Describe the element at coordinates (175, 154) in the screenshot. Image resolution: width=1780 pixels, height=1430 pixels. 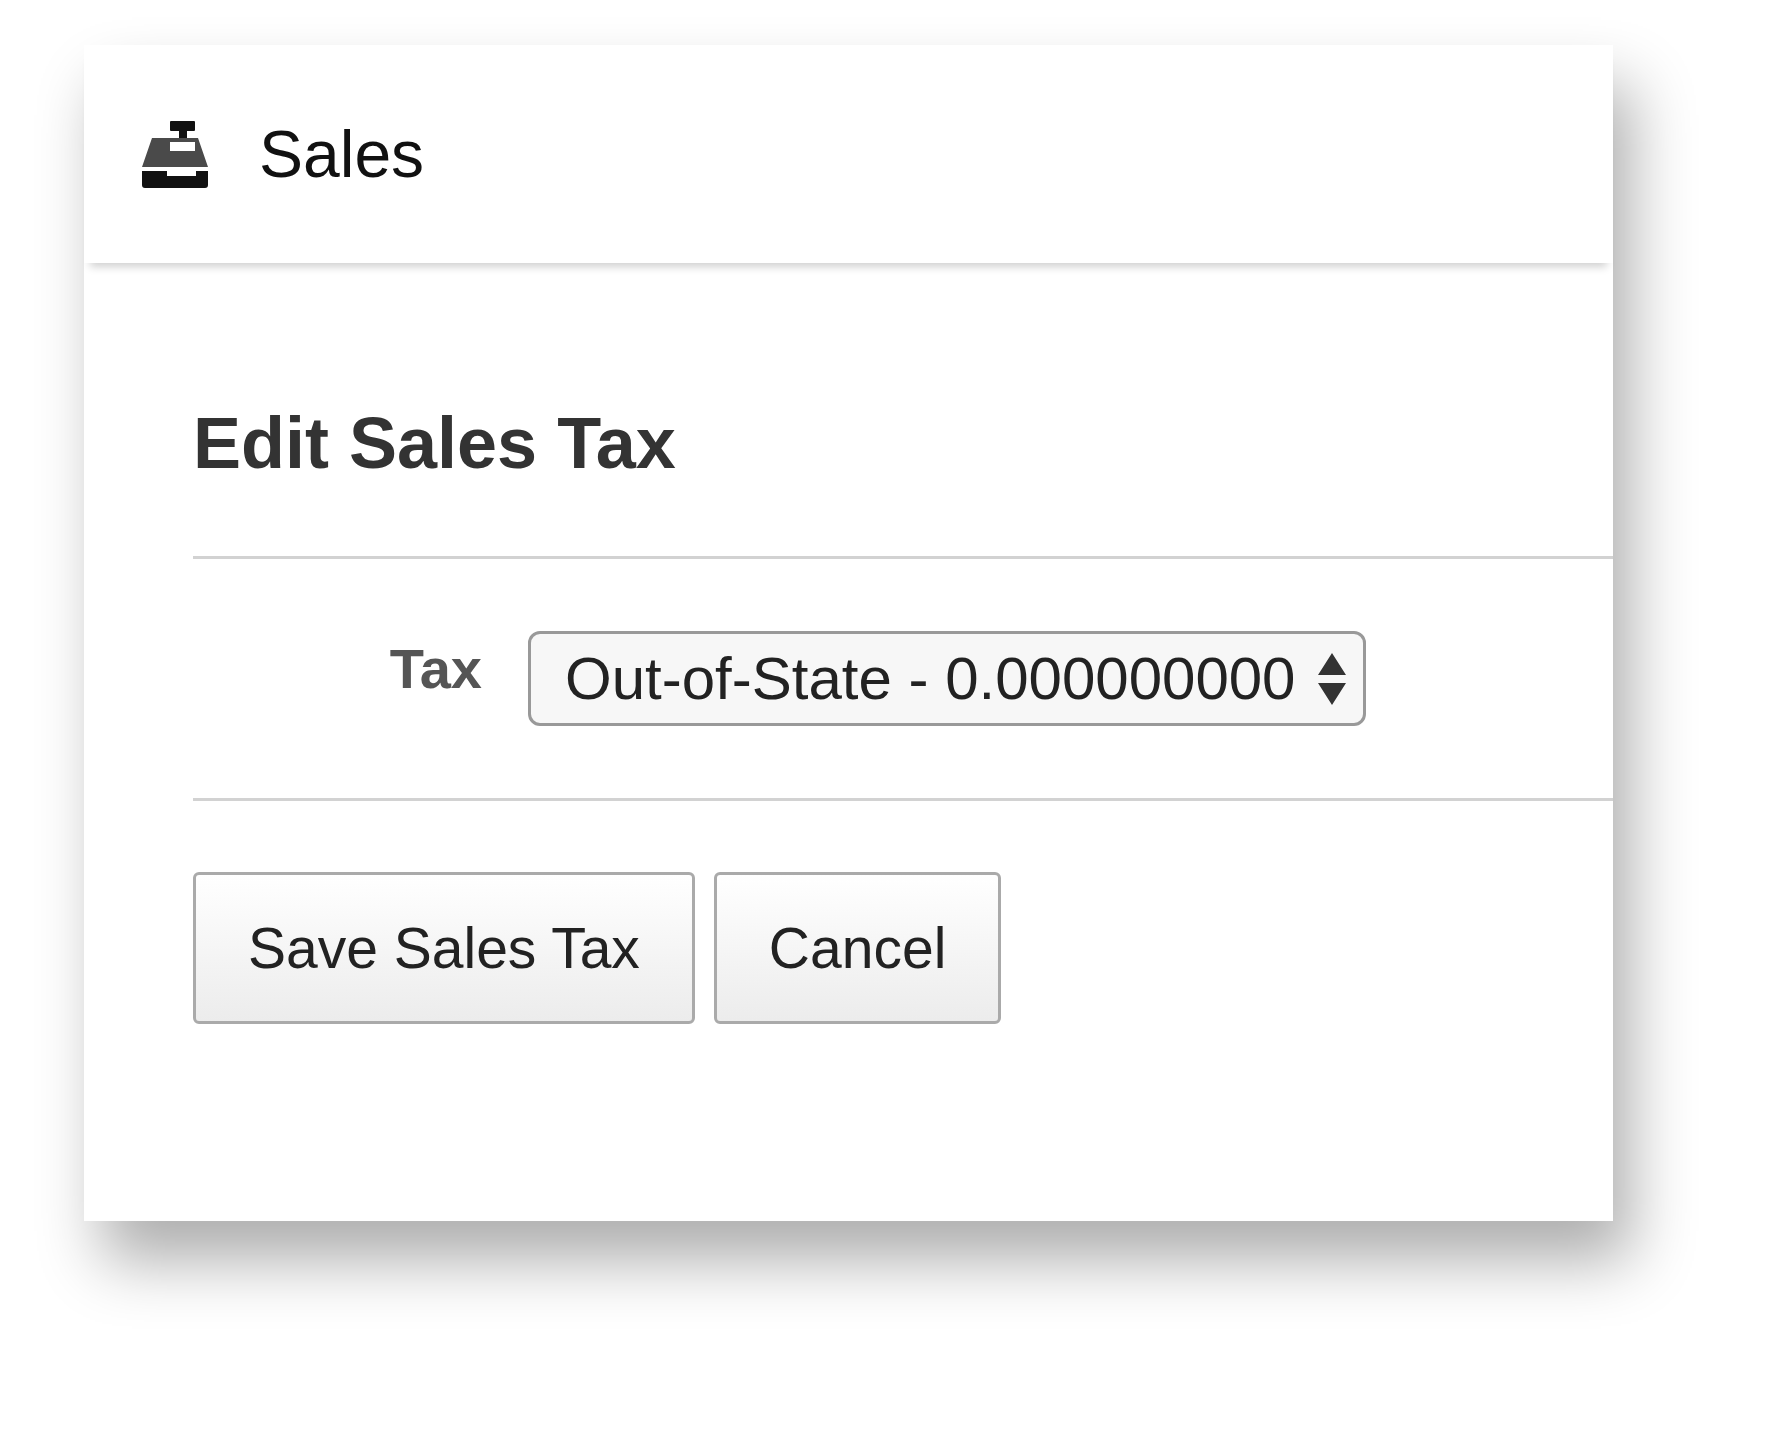
I see `register-icon` at that location.